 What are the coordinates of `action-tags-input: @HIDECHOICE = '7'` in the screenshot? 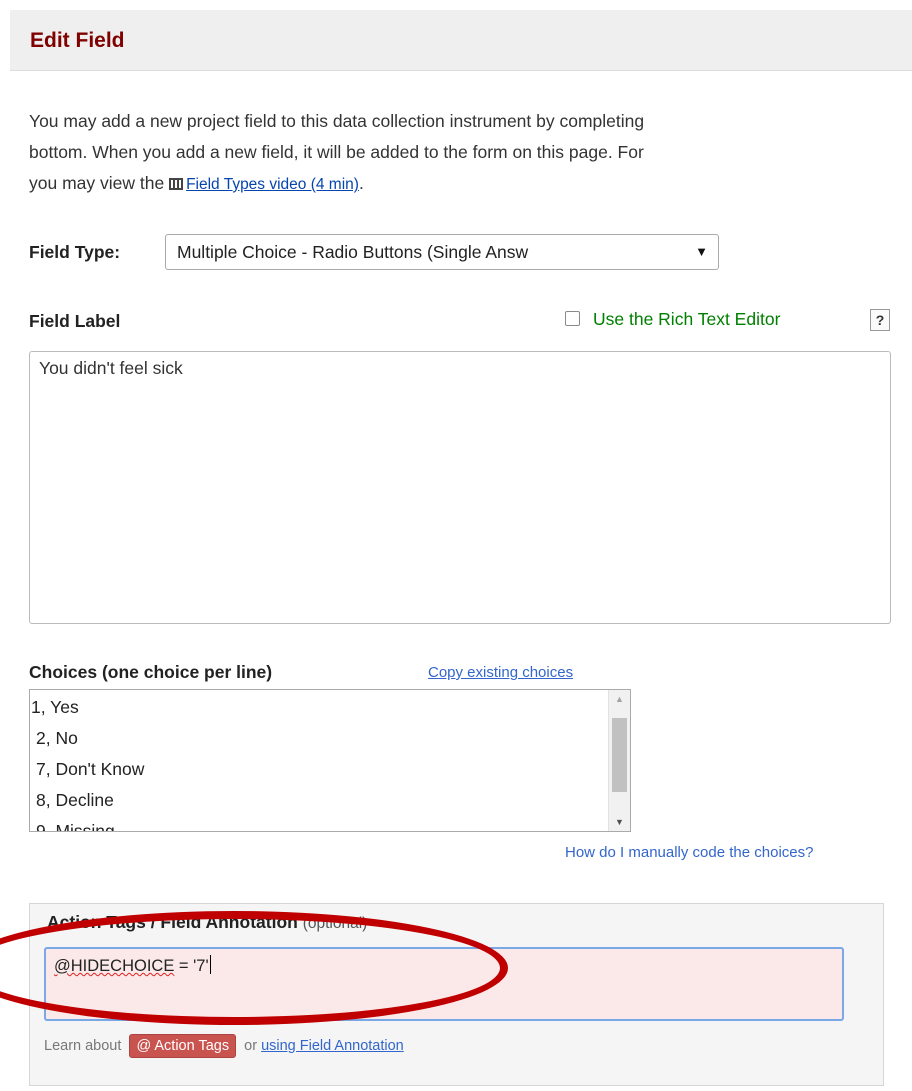 It's located at (444, 984).